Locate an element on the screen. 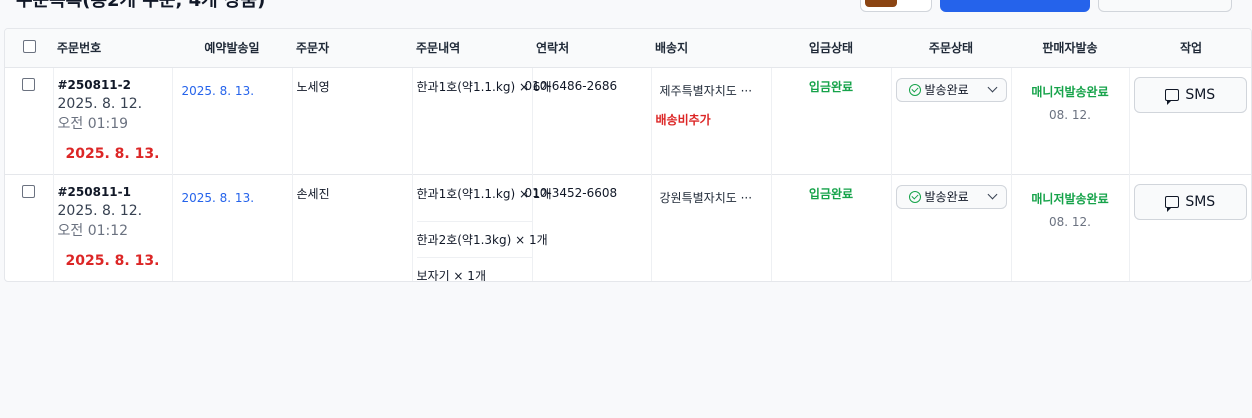  order-item: 한과1호(약1.1.kg) × 1개 is located at coordinates (484, 193).